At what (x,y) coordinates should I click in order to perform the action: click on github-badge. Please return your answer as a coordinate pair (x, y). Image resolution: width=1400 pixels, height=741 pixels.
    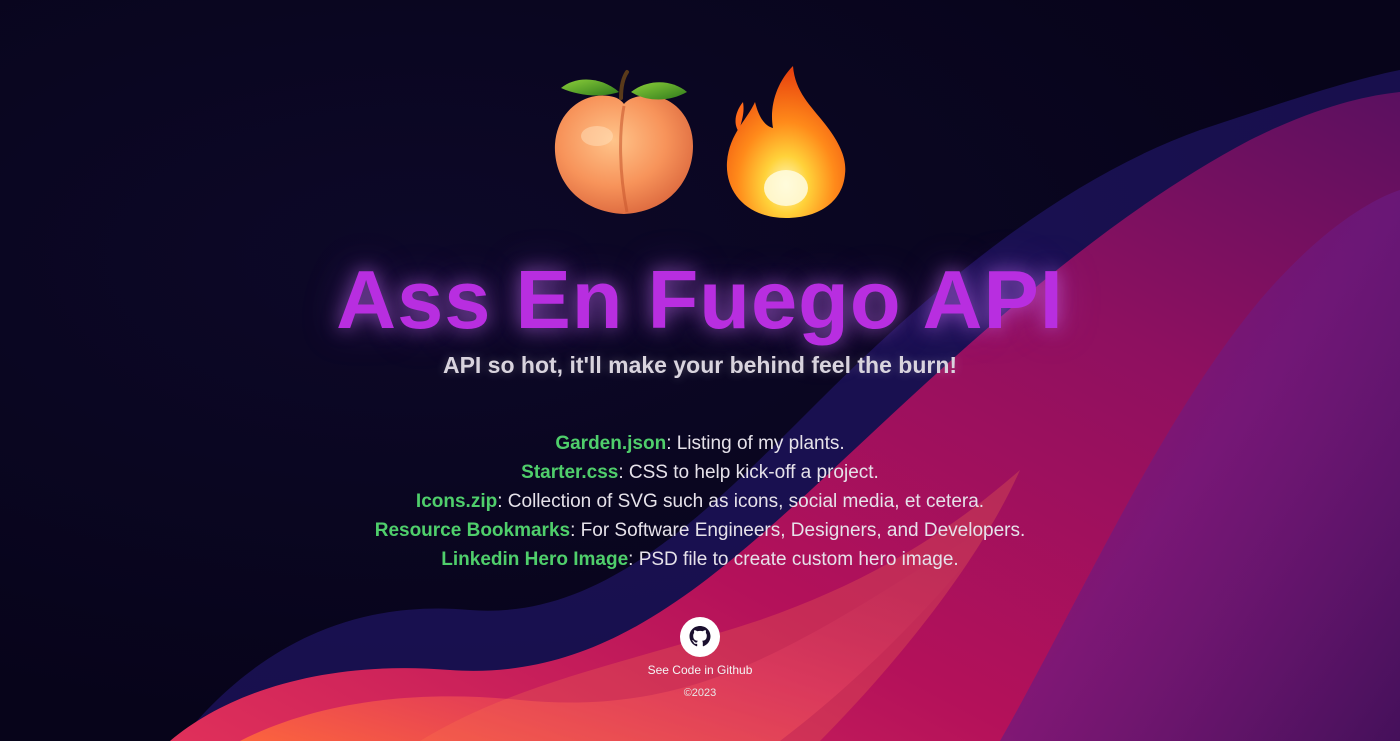
    Looking at the image, I should click on (700, 637).